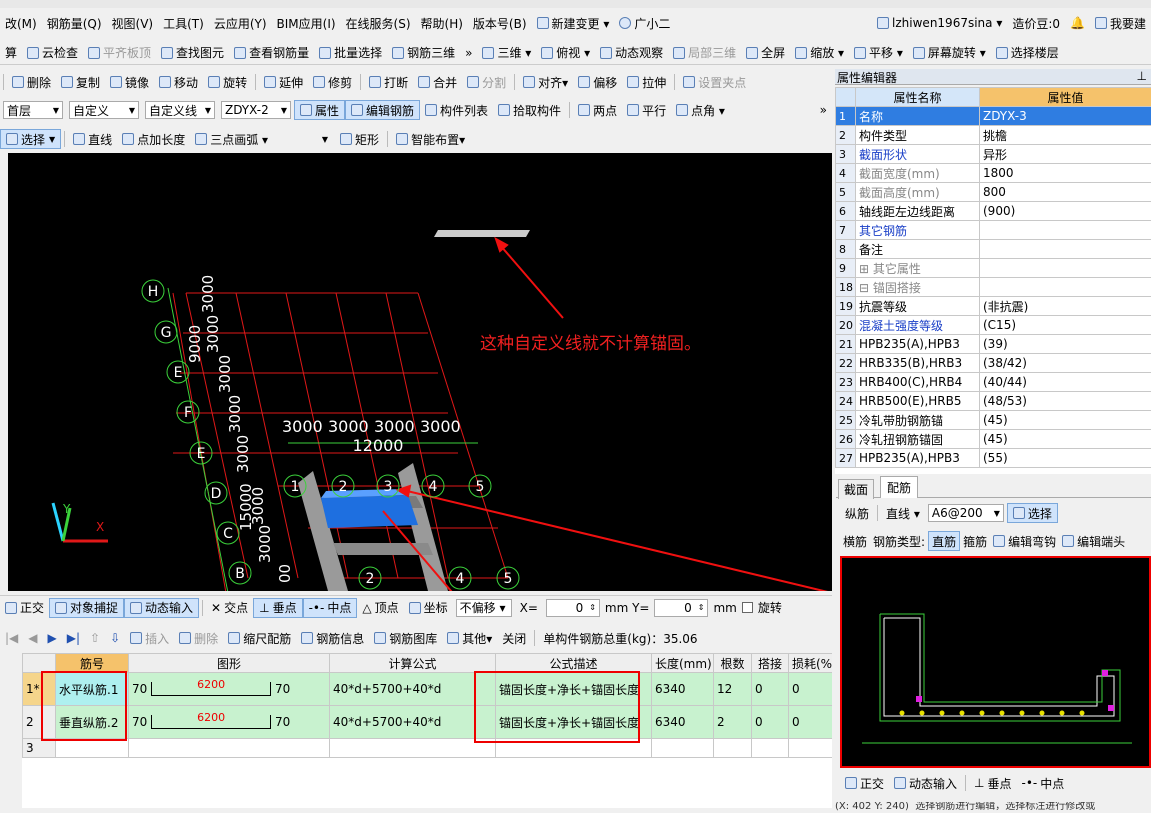  I want to click on set-grip-button: 设置夹点, so click(714, 82).